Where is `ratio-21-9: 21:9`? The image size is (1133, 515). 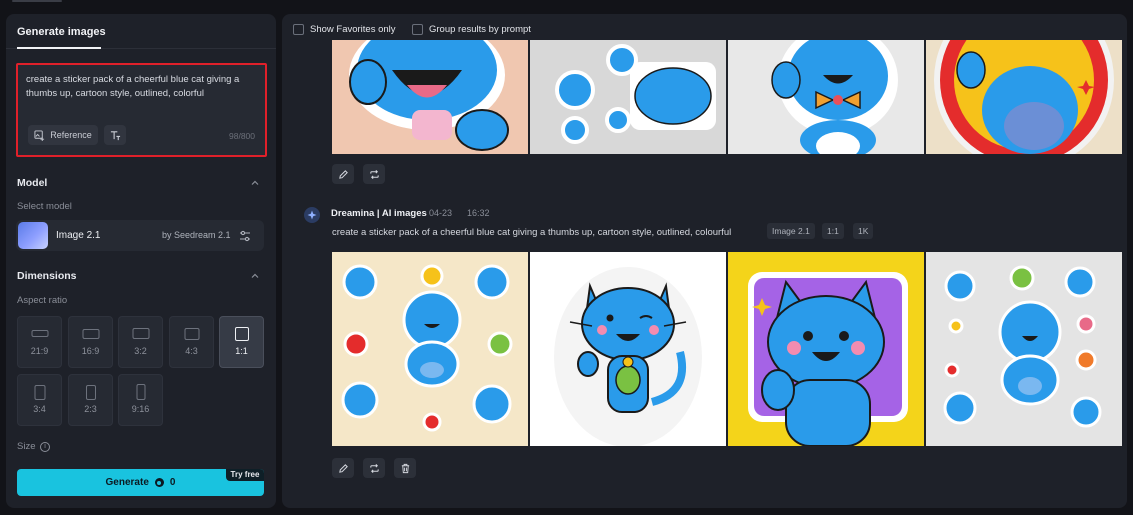 ratio-21-9: 21:9 is located at coordinates (39, 342).